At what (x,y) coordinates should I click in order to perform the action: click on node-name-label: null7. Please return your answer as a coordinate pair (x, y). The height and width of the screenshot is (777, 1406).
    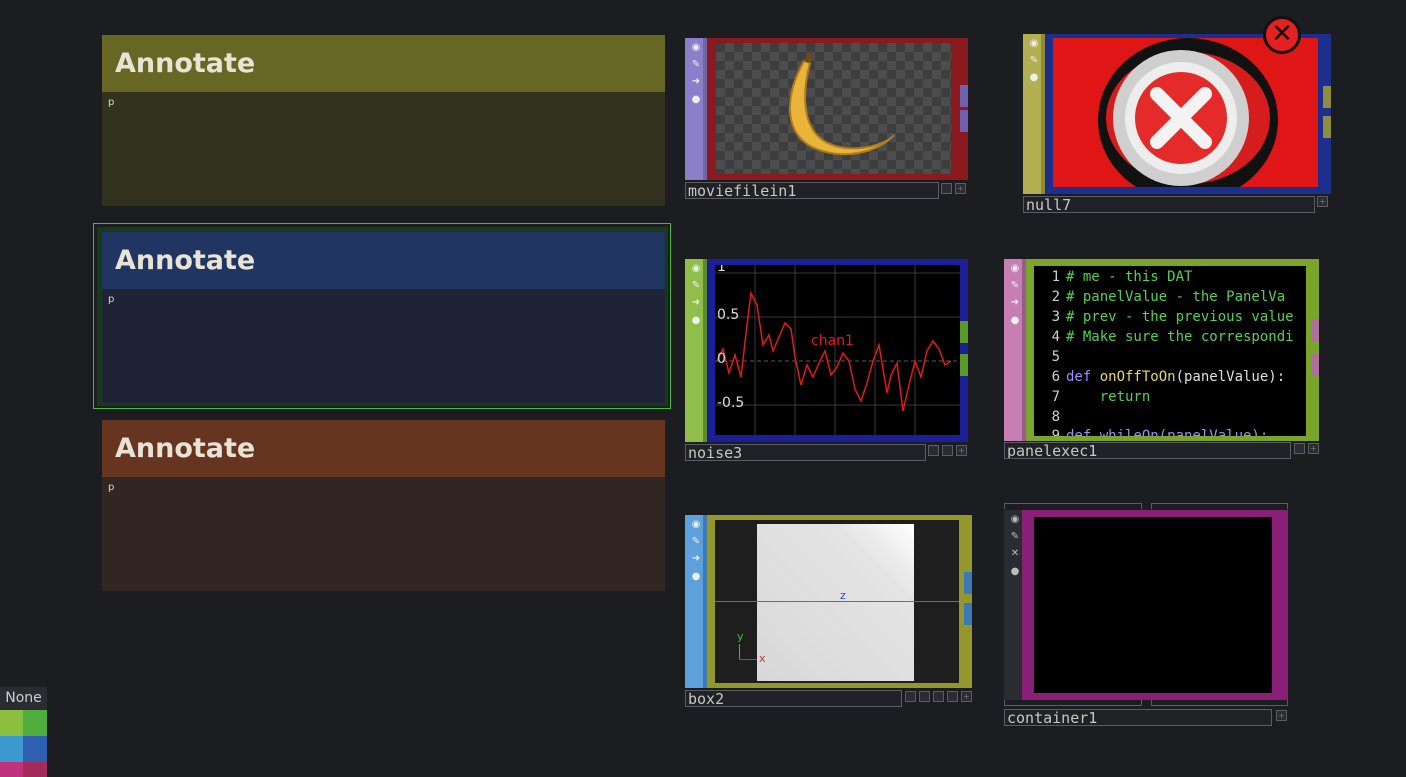
    Looking at the image, I should click on (1169, 204).